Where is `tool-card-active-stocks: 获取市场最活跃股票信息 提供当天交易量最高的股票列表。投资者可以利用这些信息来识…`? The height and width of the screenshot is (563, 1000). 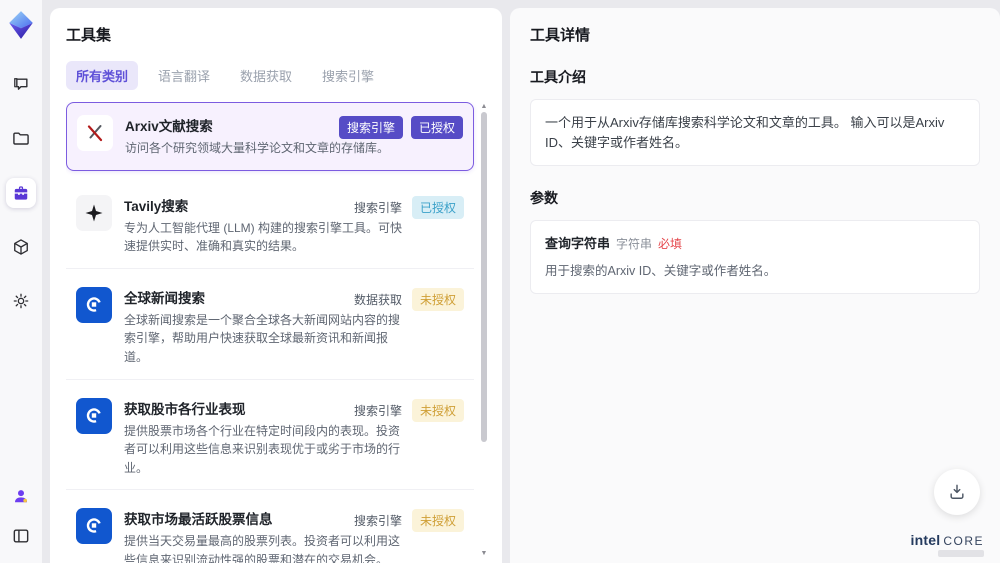
tool-card-active-stocks: 获取市场最活跃股票信息 提供当天交易量最高的股票列表。投资者可以利用这些信息来识… is located at coordinates (270, 529).